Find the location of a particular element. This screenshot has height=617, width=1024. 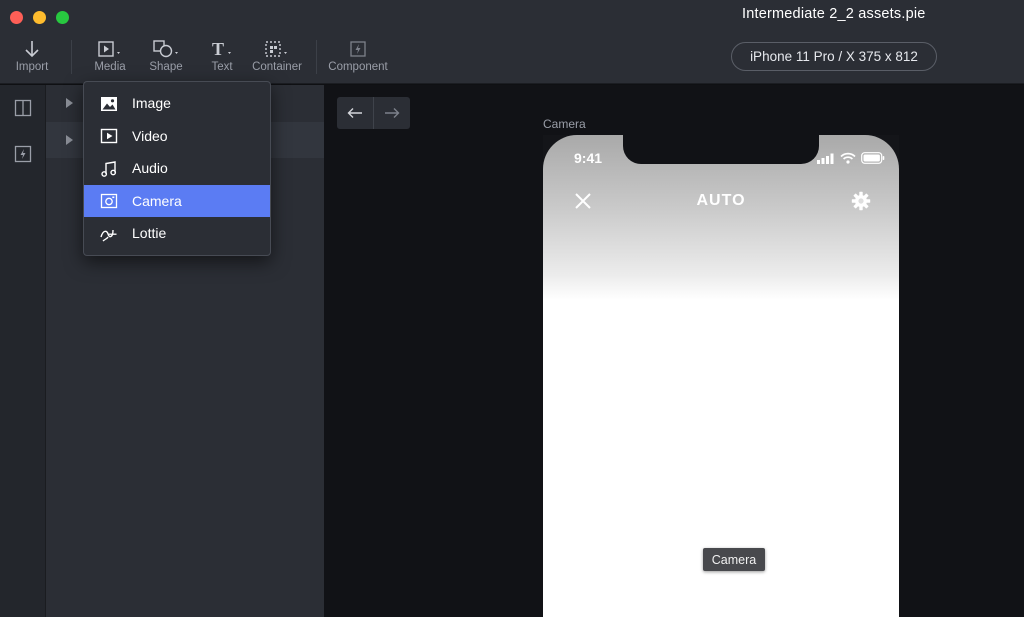

text-button: T Text is located at coordinates (222, 58).